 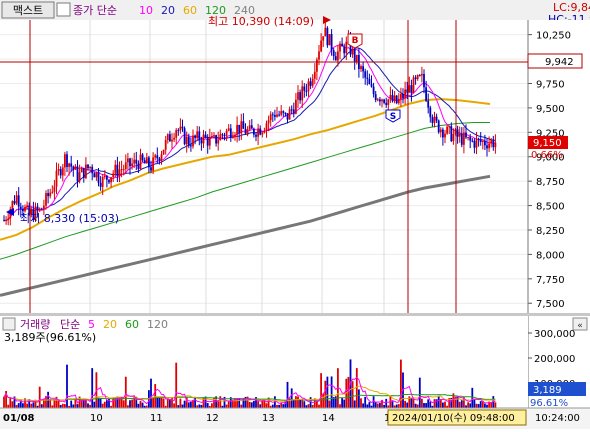 What do you see at coordinates (557, 418) in the screenshot?
I see `crosshair-time-label: 10:24:00` at bounding box center [557, 418].